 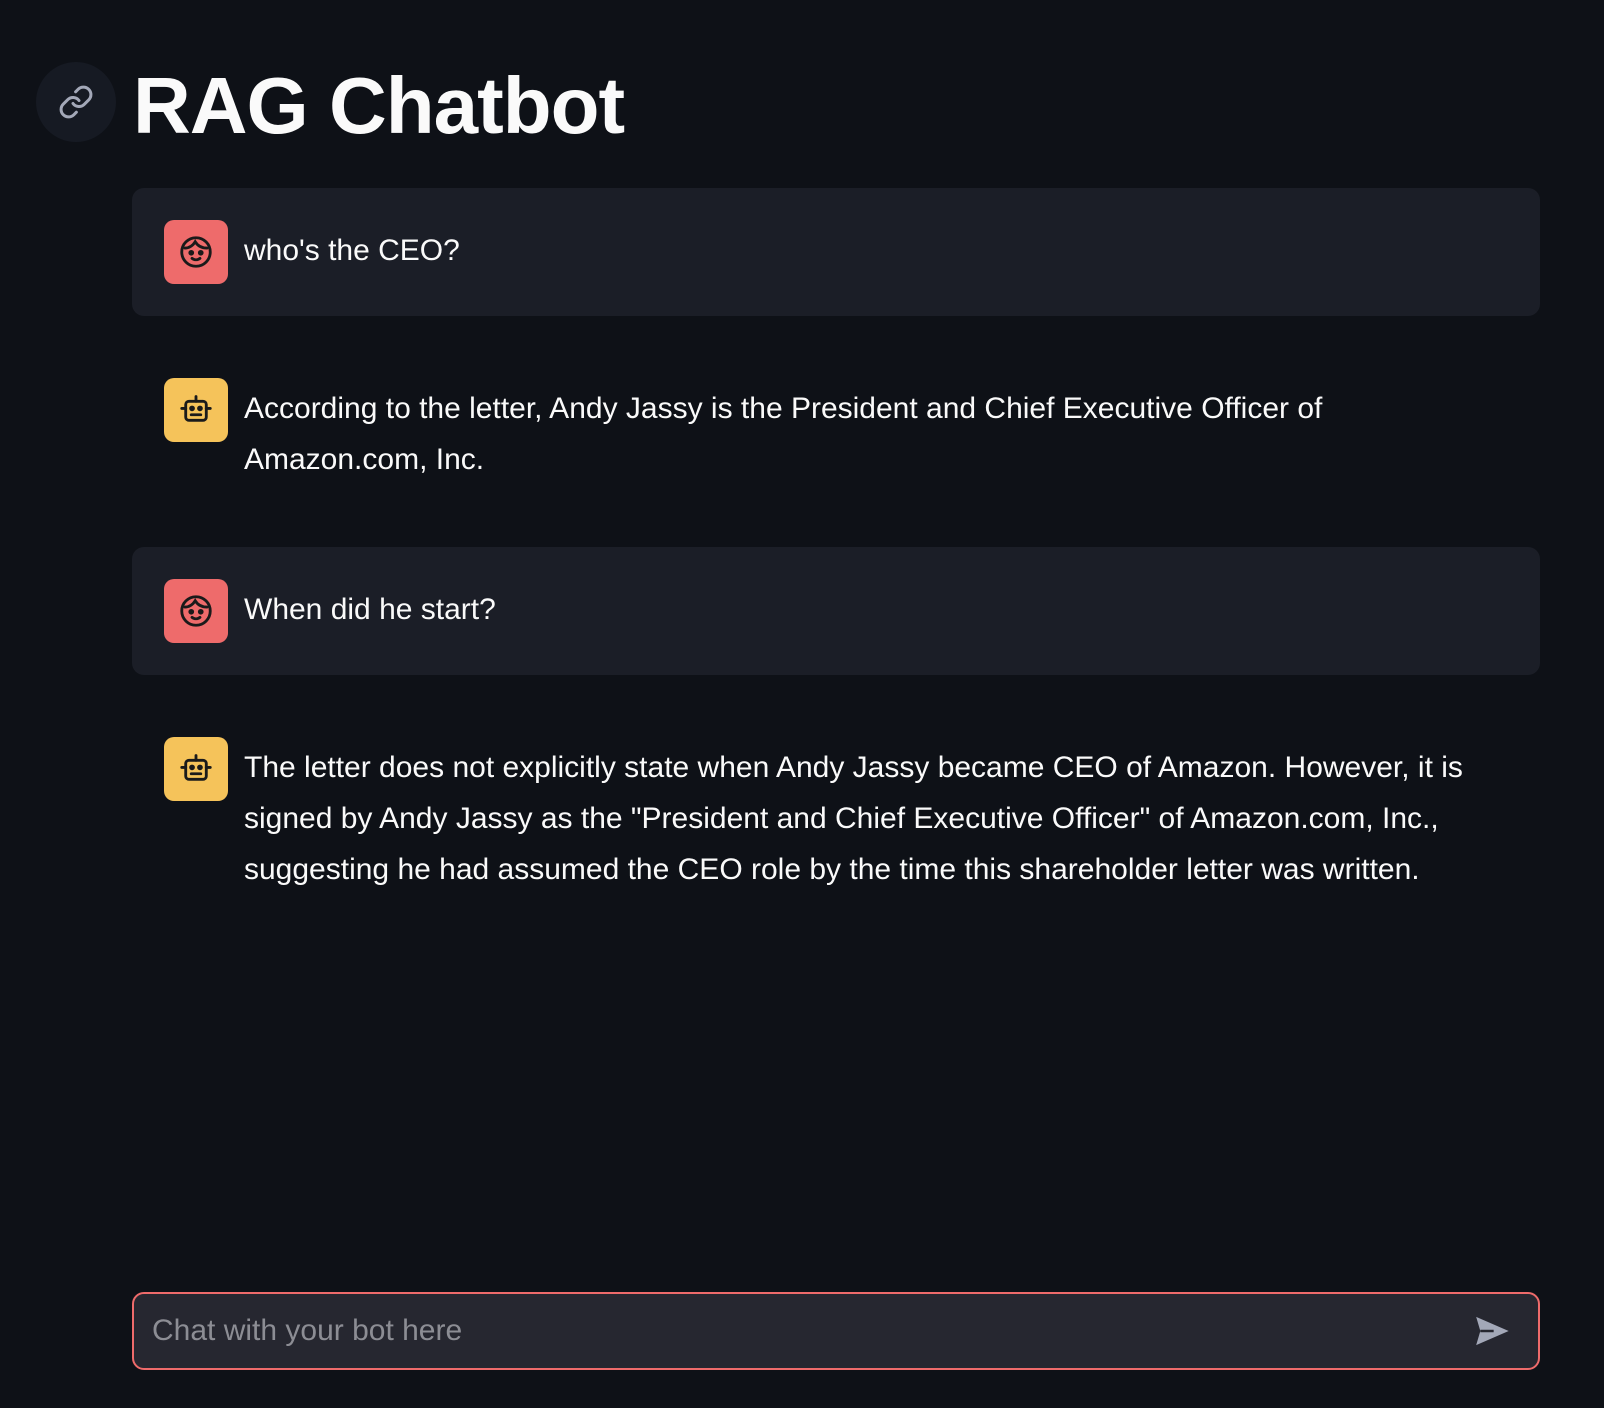 I want to click on message-text: When did he start?, so click(x=370, y=609).